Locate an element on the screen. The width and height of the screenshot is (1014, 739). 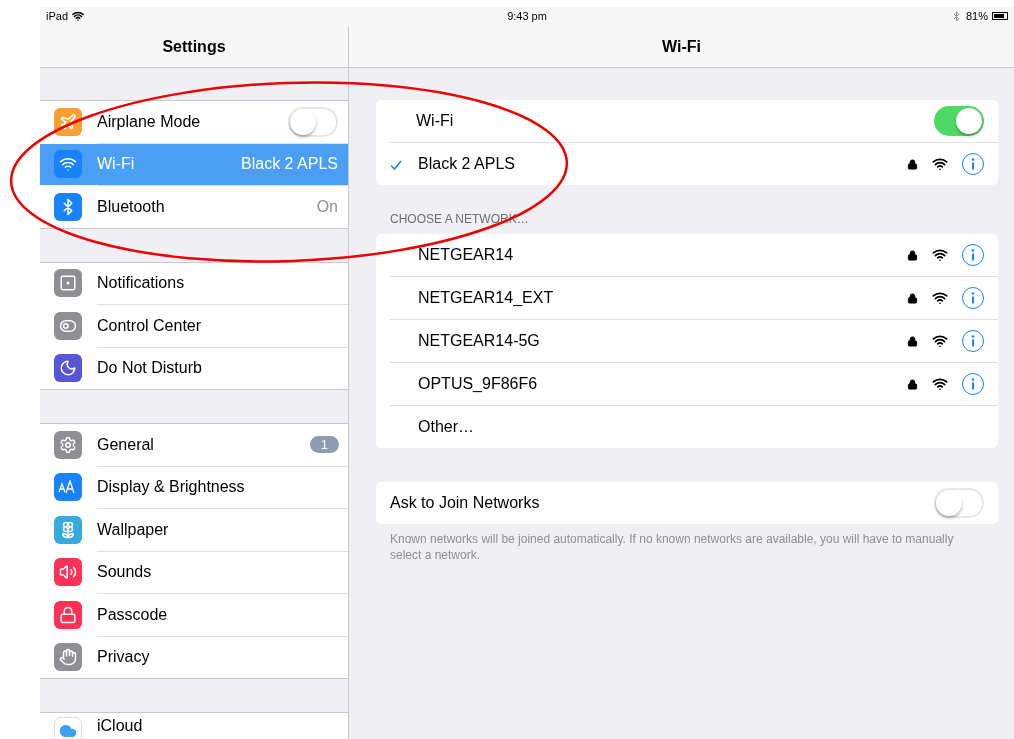
count-badge: 1 is located at coordinates (324, 445).